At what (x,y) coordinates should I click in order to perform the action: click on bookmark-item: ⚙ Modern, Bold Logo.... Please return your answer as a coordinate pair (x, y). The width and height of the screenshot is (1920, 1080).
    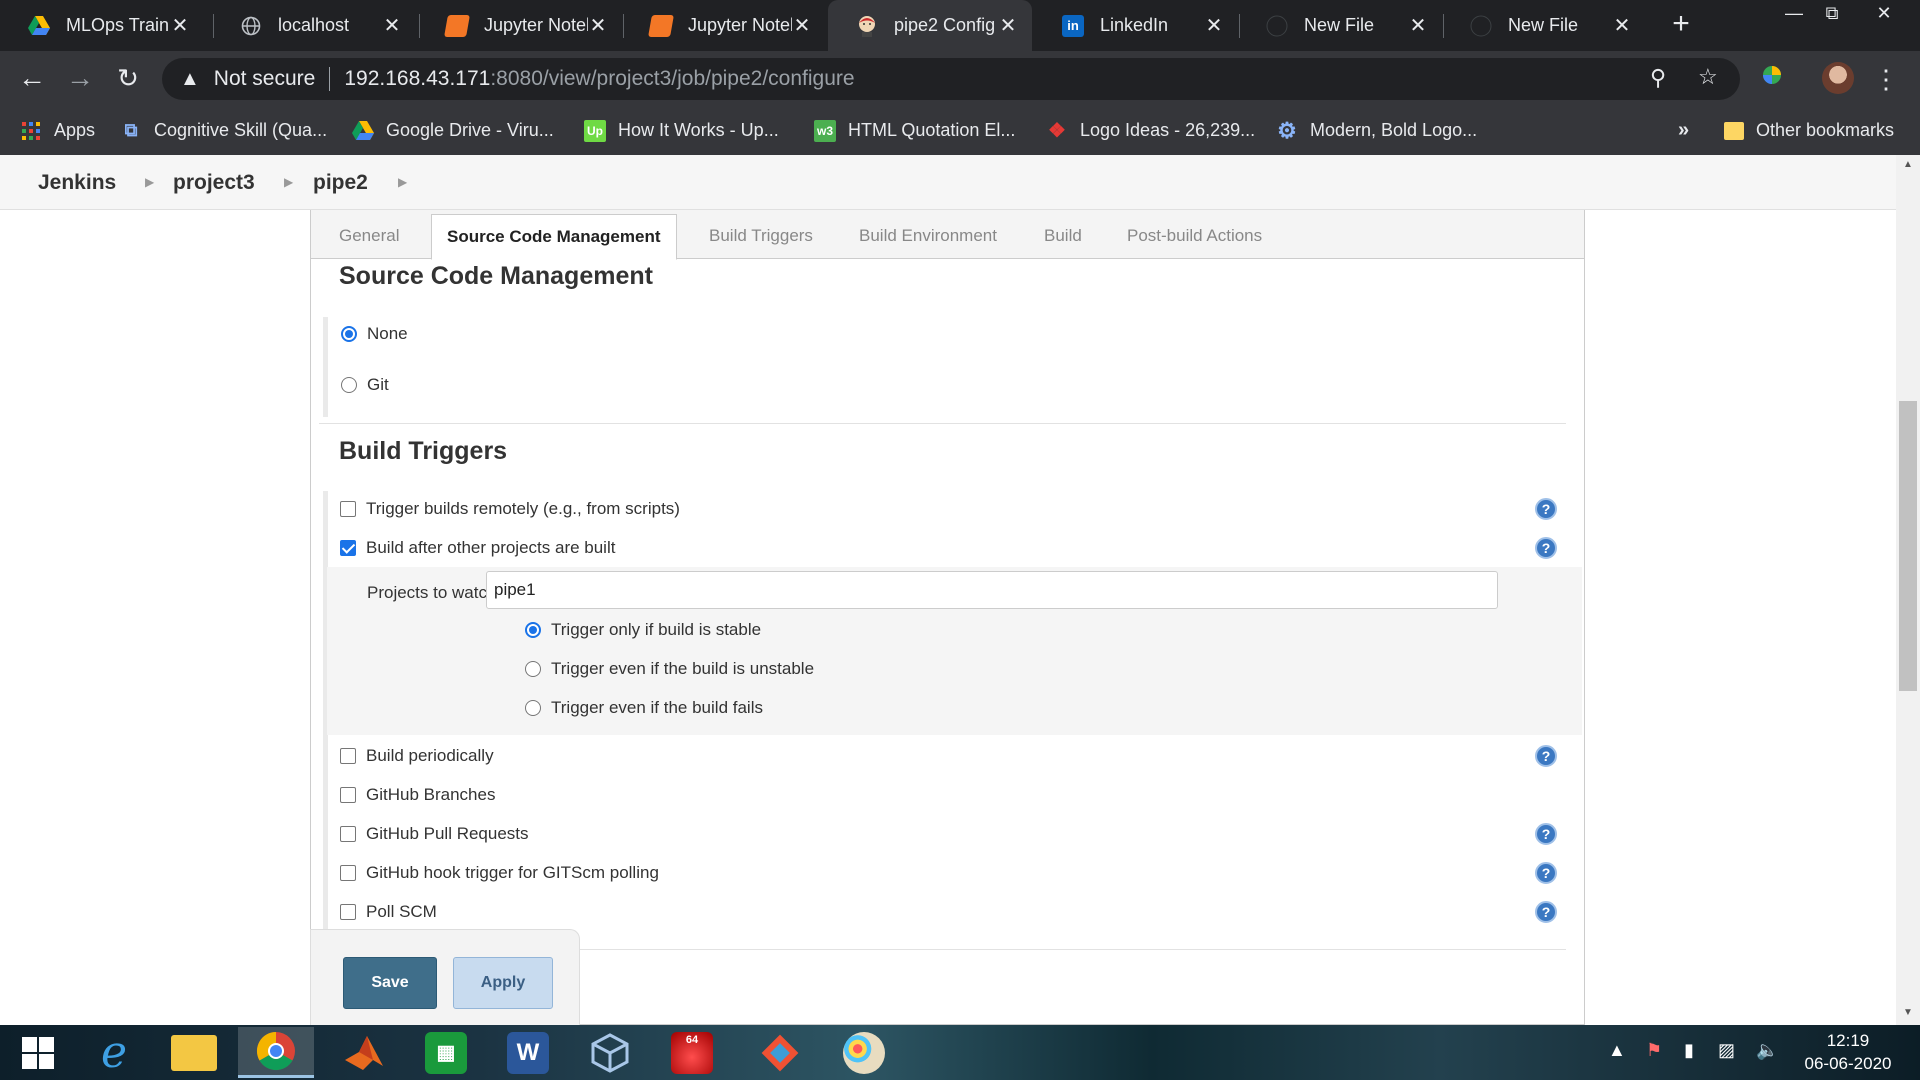
    Looking at the image, I should click on (1376, 130).